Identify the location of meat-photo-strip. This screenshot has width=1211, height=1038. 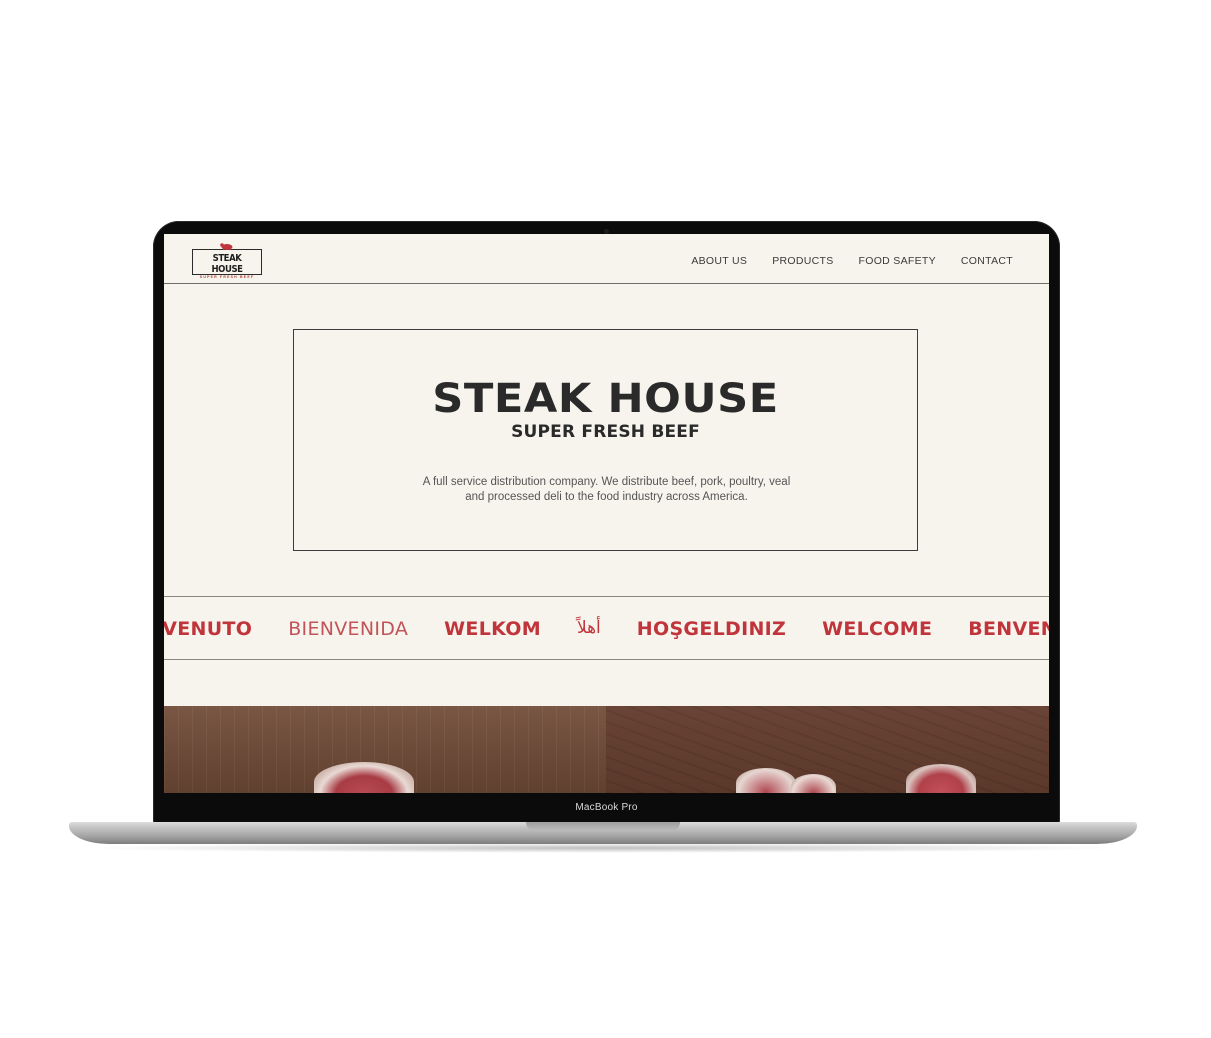
(606, 749).